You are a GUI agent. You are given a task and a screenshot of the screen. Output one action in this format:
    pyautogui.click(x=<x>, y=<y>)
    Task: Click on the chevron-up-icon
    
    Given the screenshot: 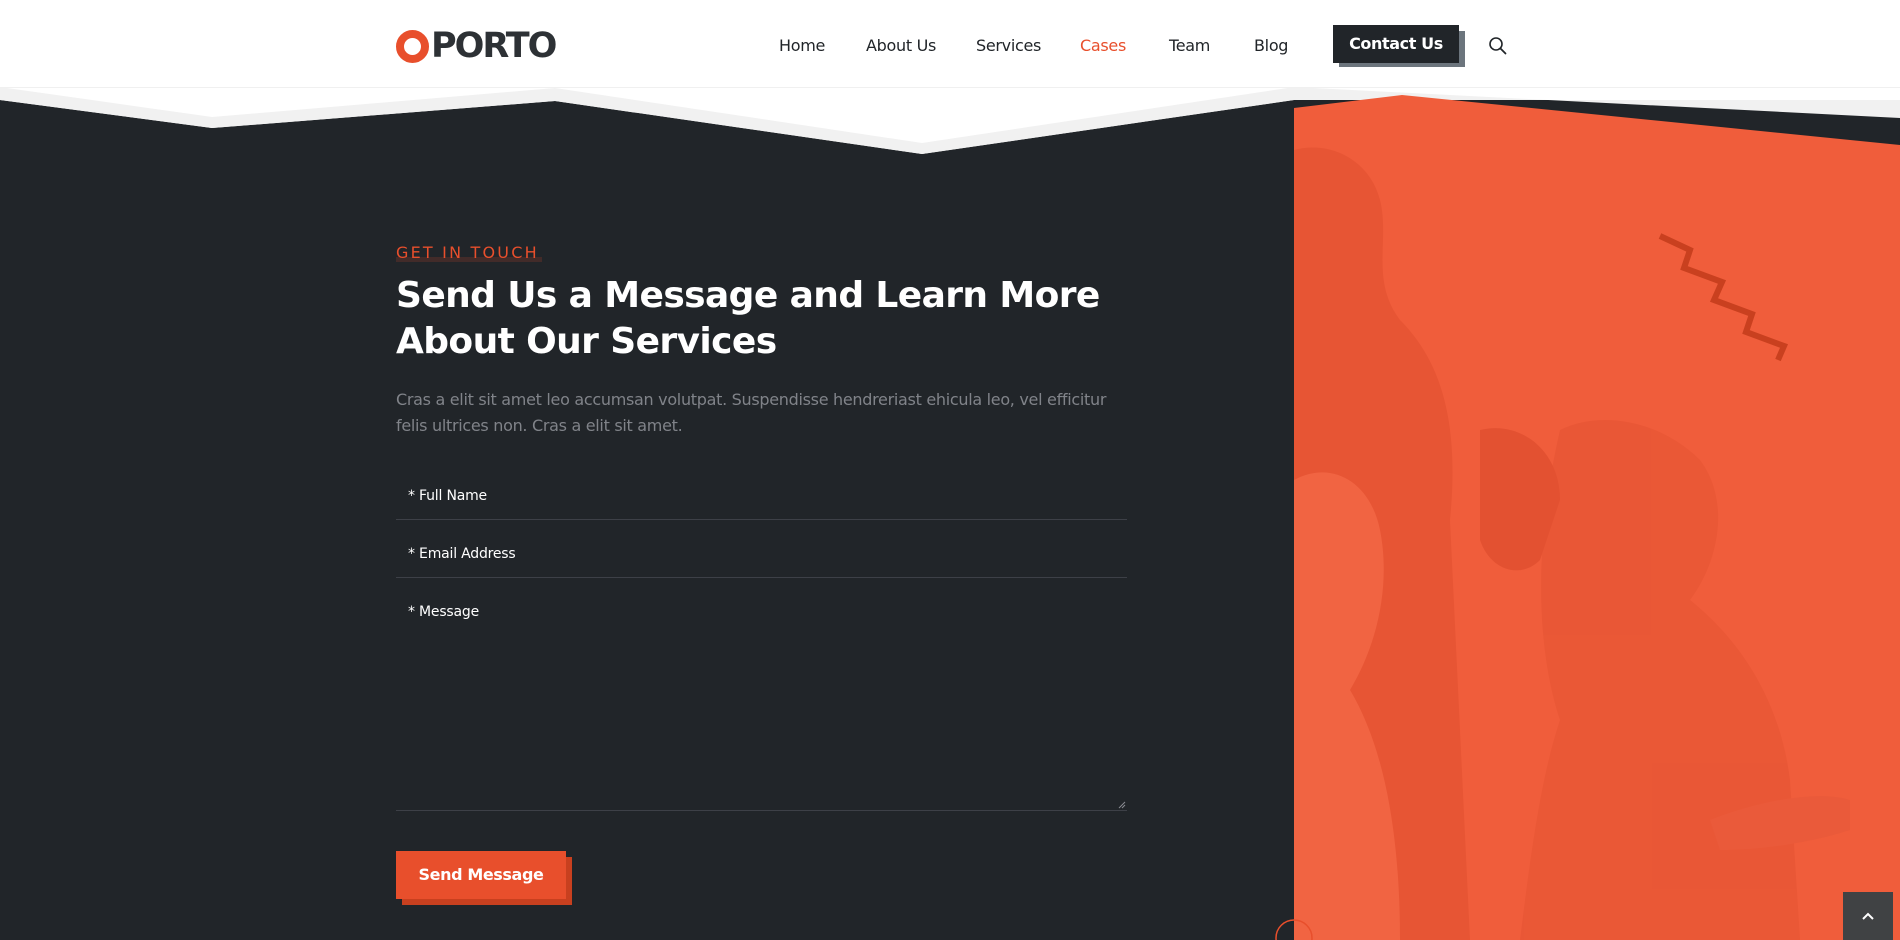 What is the action you would take?
    pyautogui.click(x=1868, y=916)
    